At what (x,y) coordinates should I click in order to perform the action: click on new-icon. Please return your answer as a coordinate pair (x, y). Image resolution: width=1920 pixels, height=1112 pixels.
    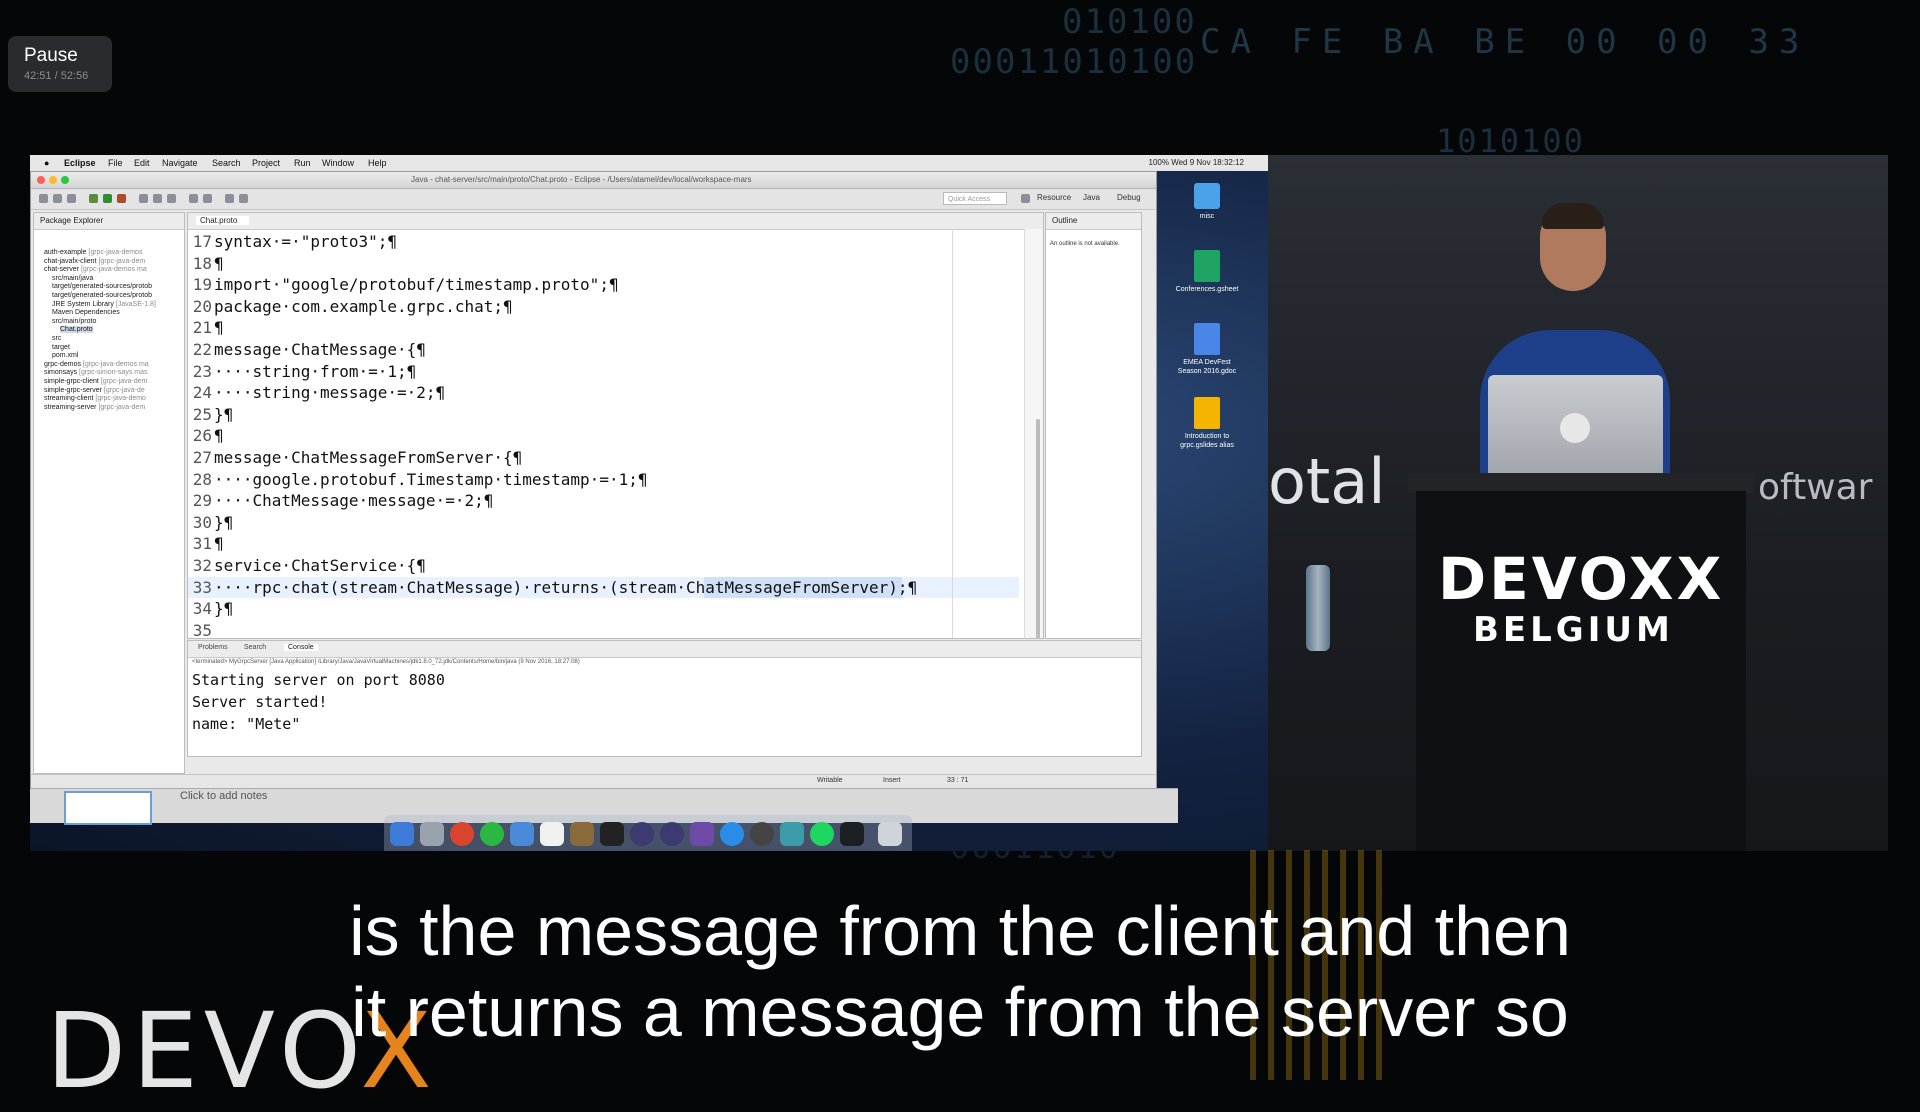
    Looking at the image, I should click on (43, 198).